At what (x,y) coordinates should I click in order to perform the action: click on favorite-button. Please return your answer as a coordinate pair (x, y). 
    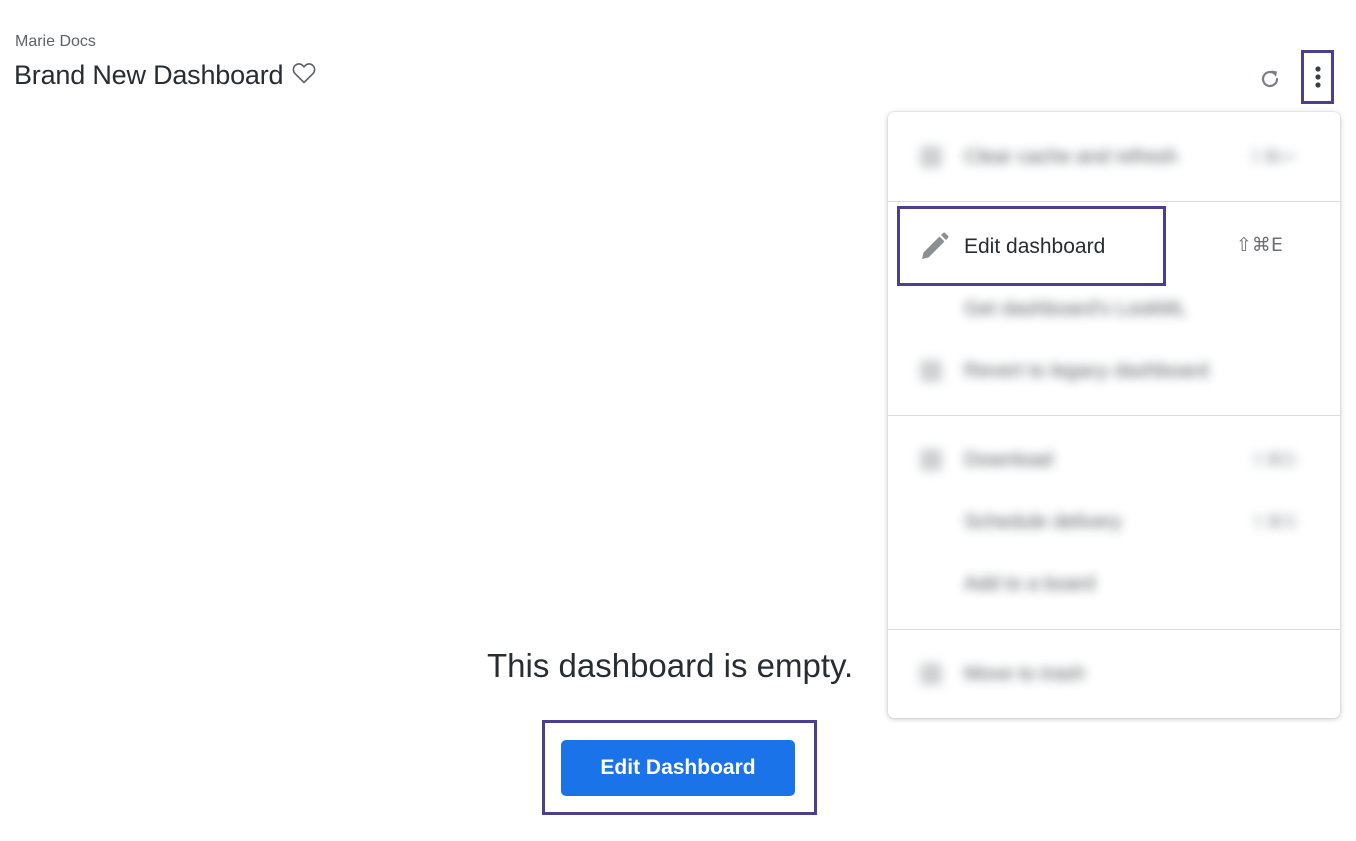
    Looking at the image, I should click on (304, 73).